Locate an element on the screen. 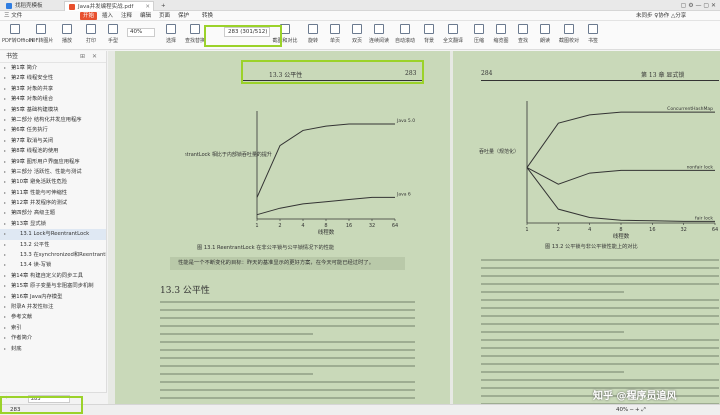  menu-file: 三 文件 is located at coordinates (13, 16).